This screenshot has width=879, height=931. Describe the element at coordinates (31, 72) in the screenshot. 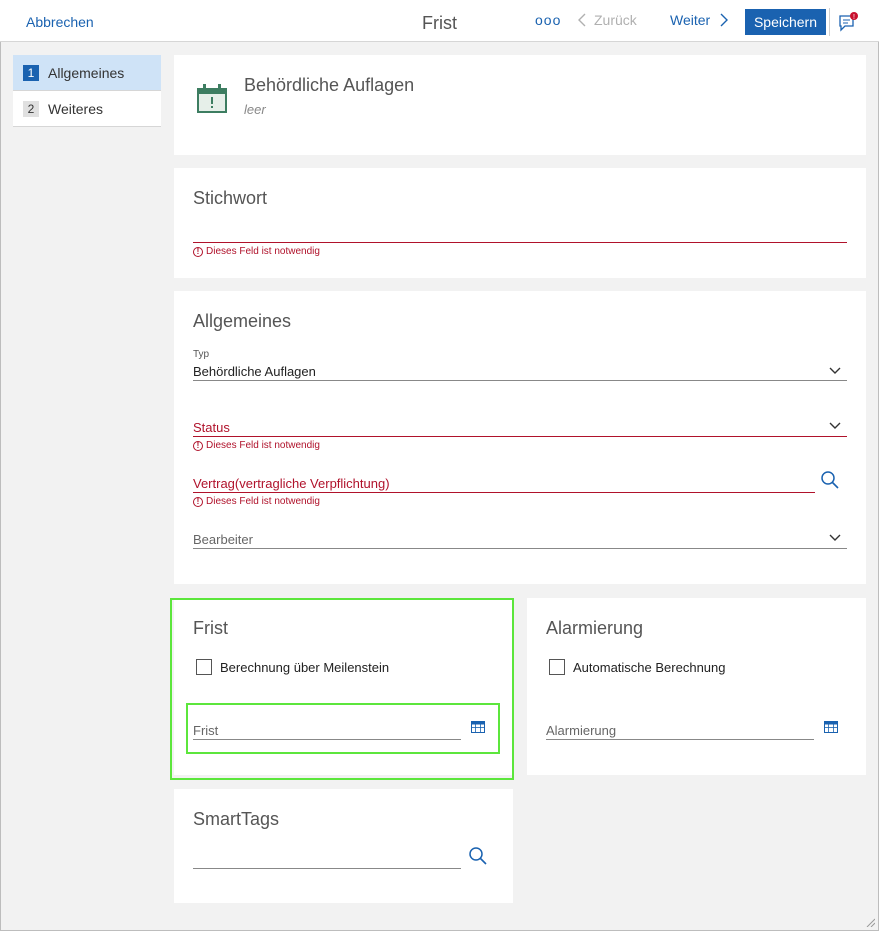

I see `step-number: 1` at that location.